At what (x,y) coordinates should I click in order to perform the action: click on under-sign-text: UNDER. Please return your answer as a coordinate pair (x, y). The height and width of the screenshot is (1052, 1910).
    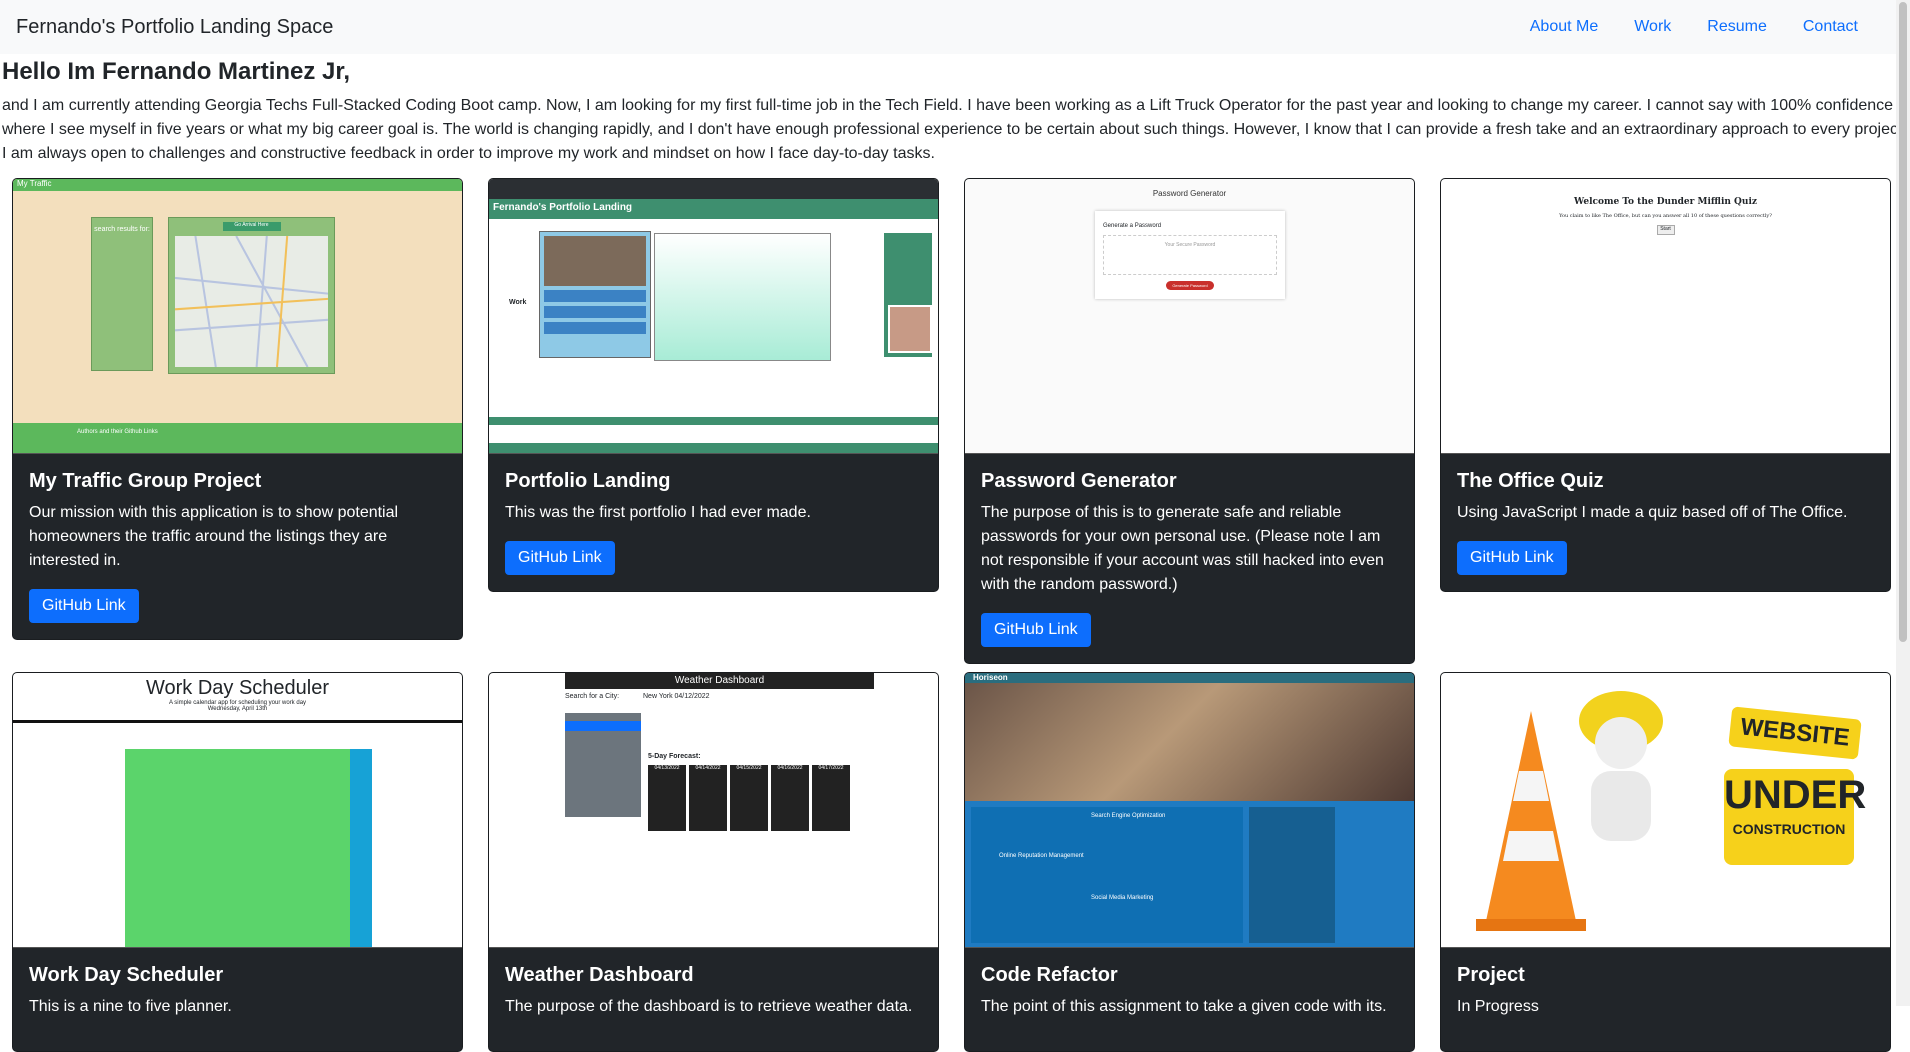
    Looking at the image, I should click on (1795, 795).